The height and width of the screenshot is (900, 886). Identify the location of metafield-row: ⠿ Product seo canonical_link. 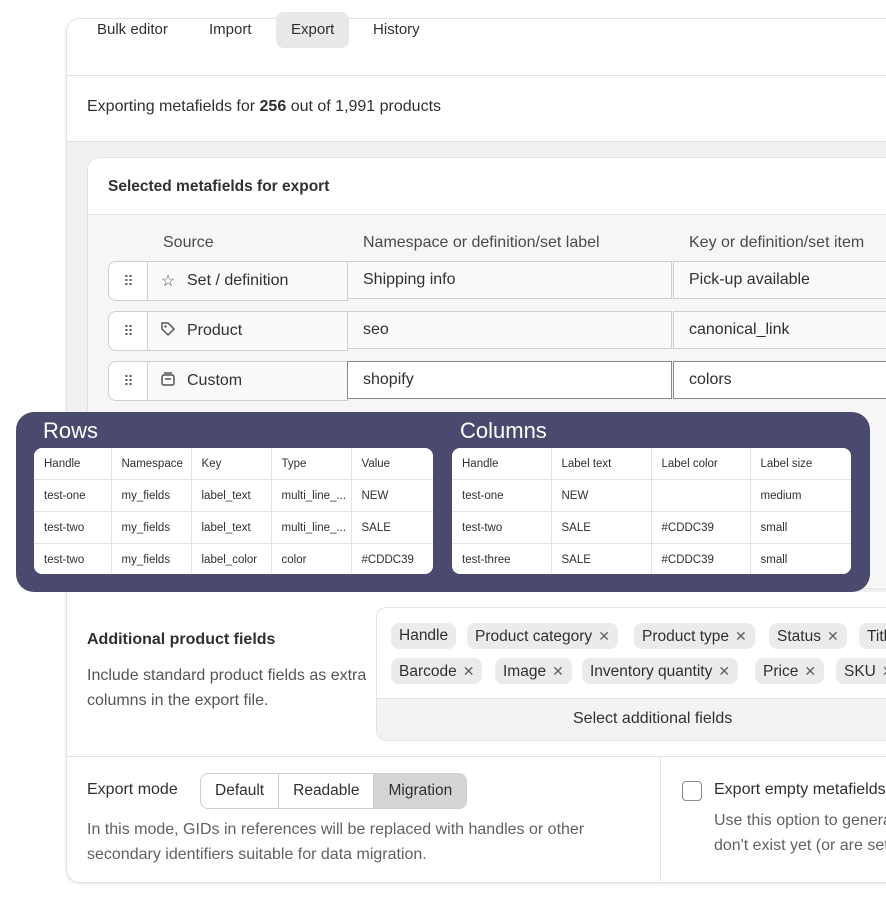
(497, 331).